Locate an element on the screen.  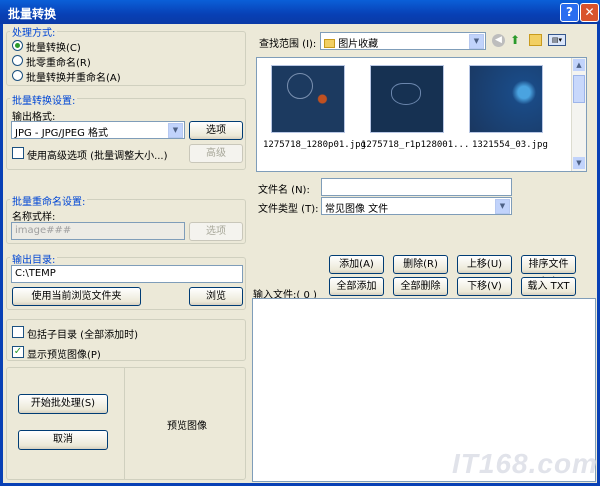
browse-button: 浏览 is located at coordinates (216, 296).